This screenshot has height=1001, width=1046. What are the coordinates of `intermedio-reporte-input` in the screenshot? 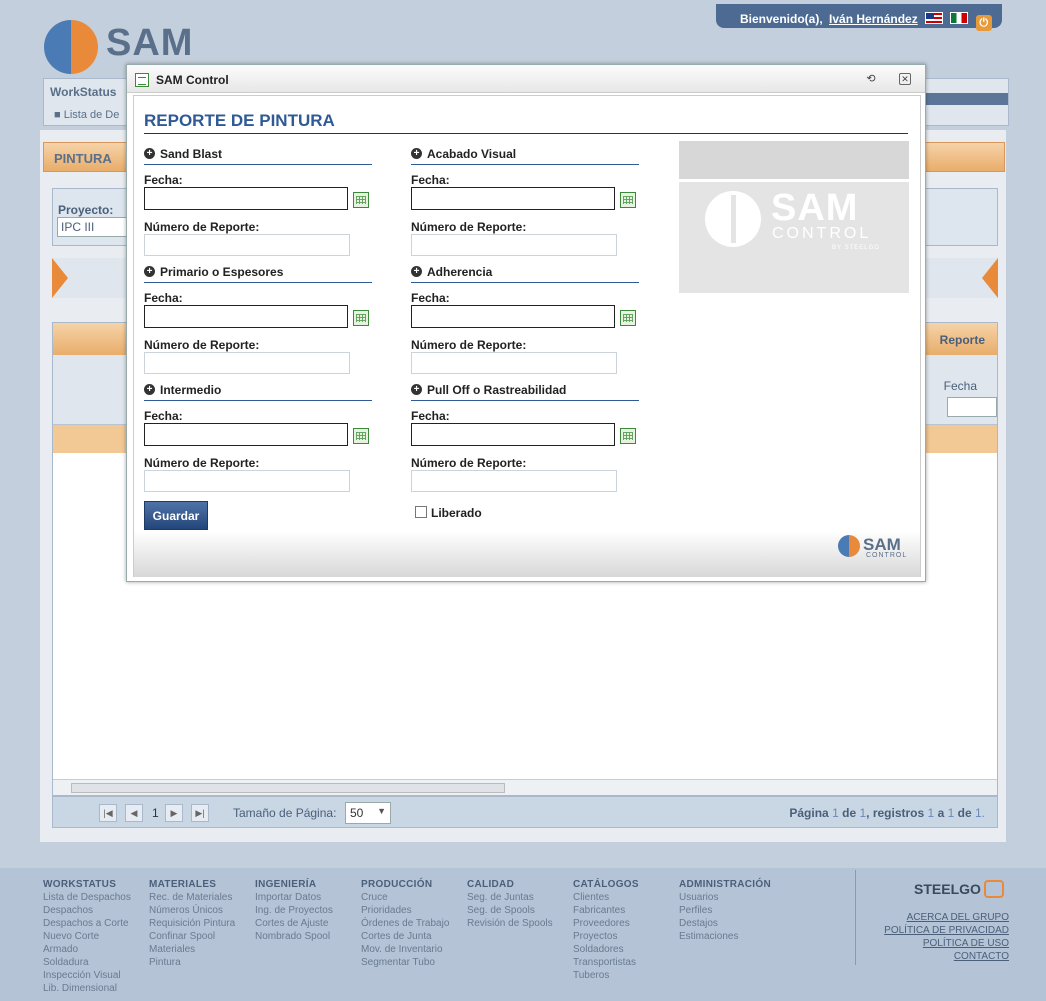 It's located at (247, 481).